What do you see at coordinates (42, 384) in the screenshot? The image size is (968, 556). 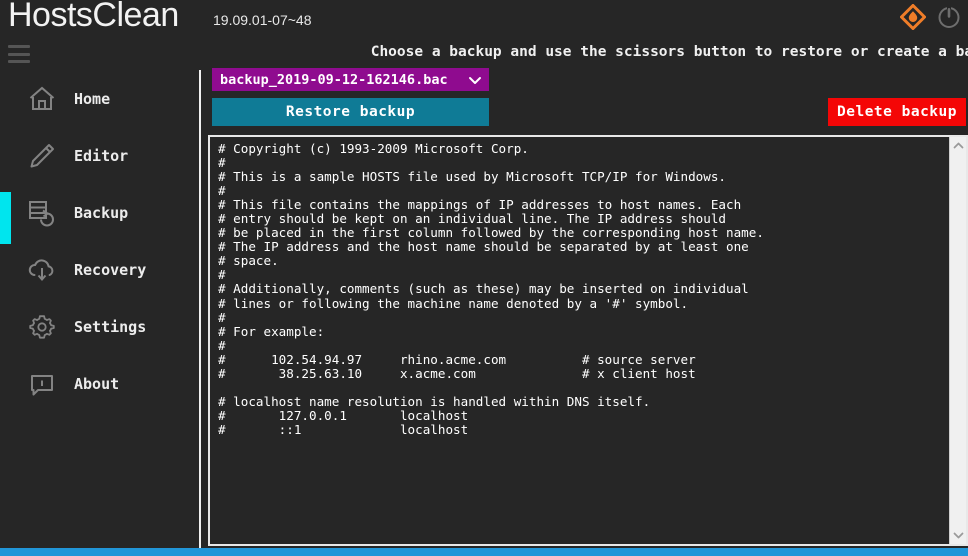 I see `info-bubble-icon` at bounding box center [42, 384].